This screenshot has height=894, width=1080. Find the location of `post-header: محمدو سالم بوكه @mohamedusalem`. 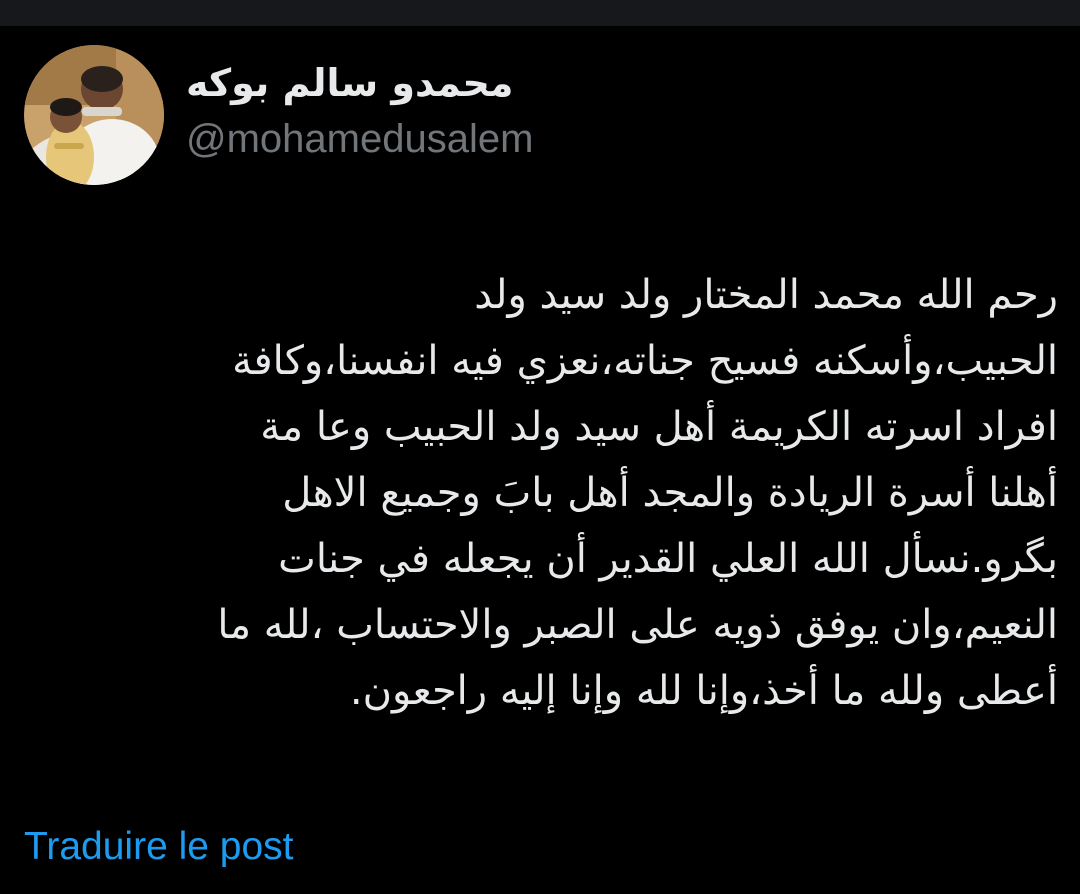

post-header: محمدو سالم بوكه @mohamedusalem is located at coordinates (278, 115).